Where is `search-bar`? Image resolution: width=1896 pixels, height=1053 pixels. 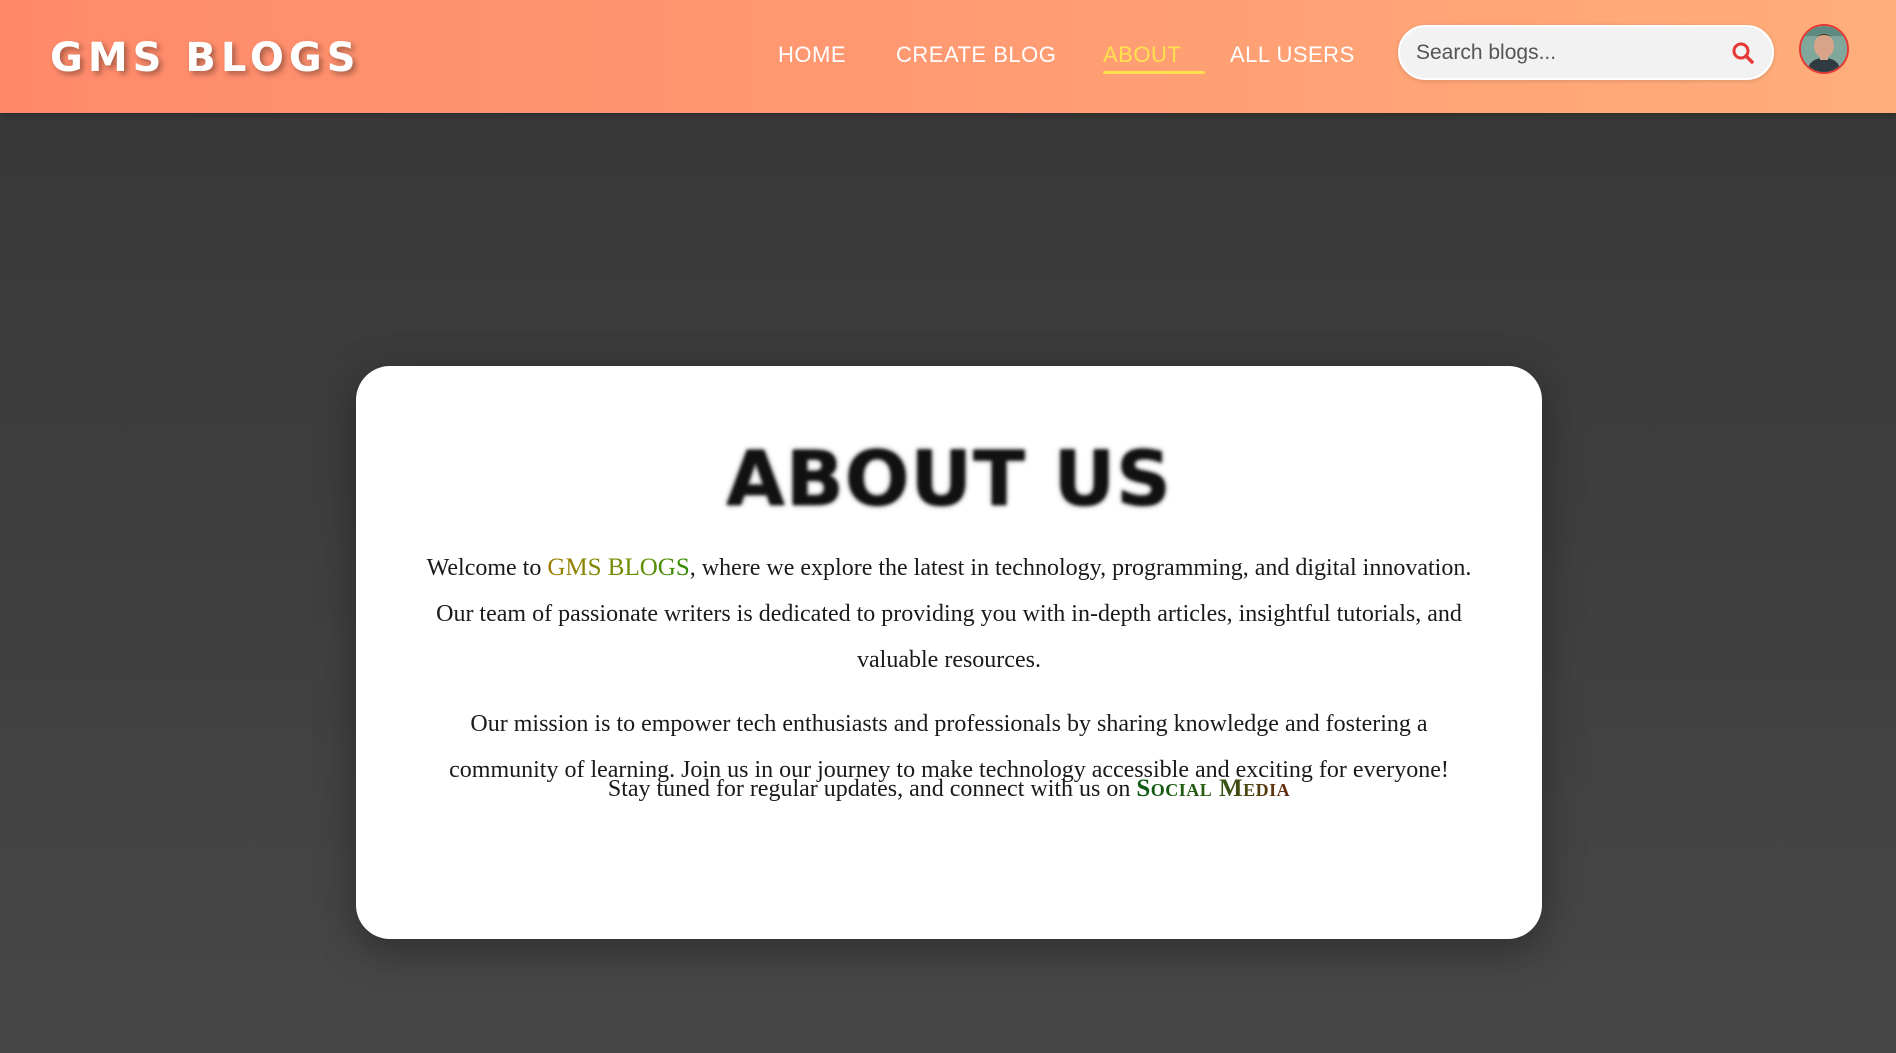
search-bar is located at coordinates (1586, 52).